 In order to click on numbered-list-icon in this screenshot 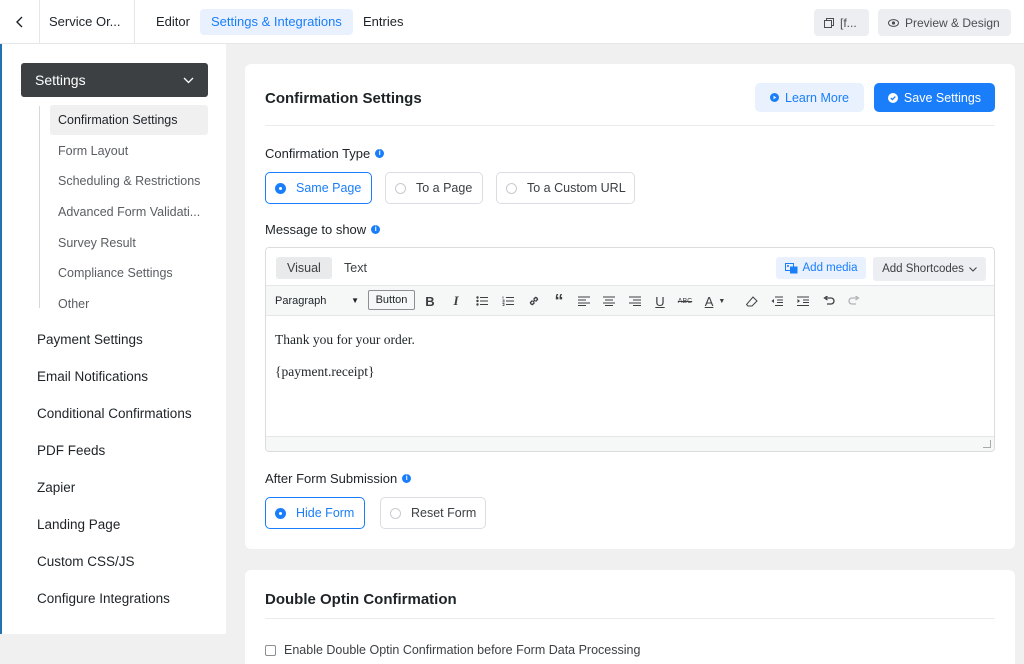, I will do `click(508, 301)`.